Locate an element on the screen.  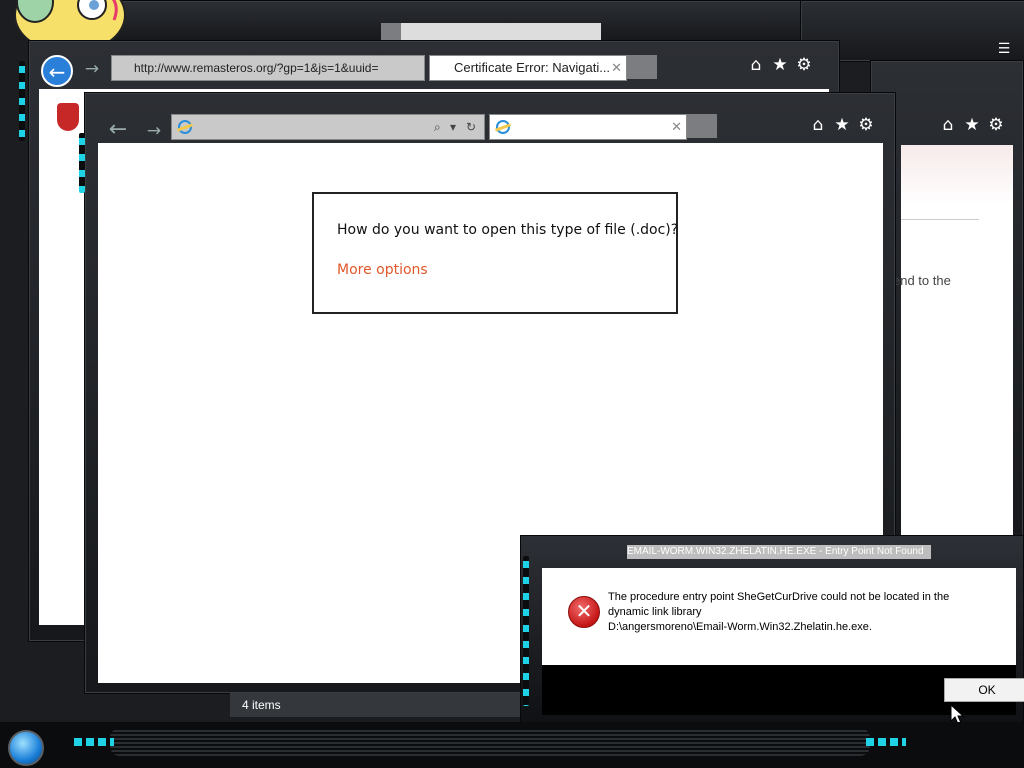
background-tab is located at coordinates (501, 32).